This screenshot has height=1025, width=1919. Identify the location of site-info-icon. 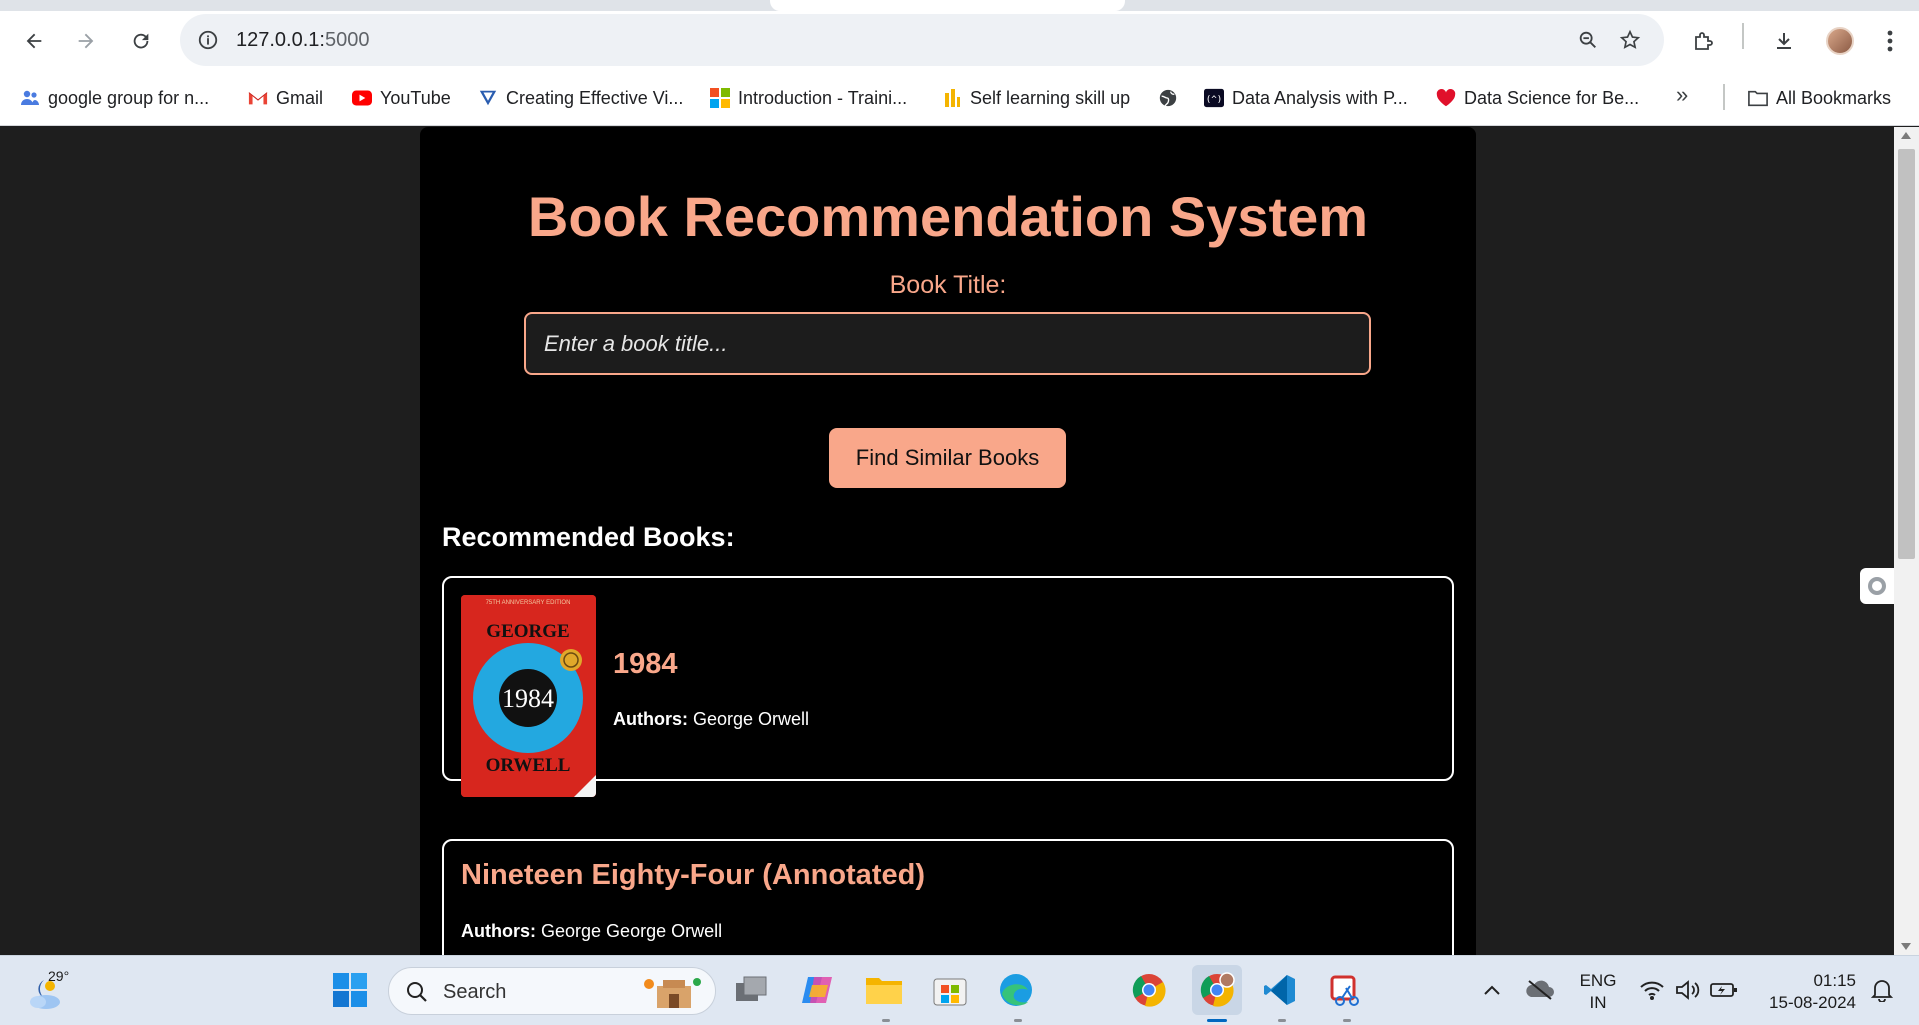
(208, 40).